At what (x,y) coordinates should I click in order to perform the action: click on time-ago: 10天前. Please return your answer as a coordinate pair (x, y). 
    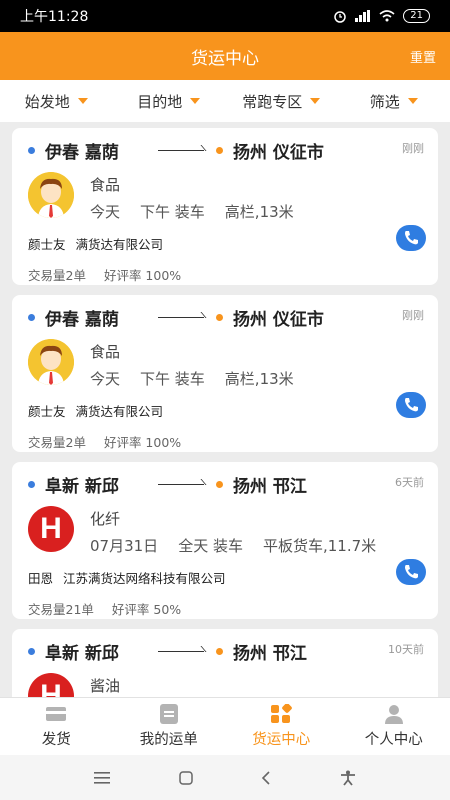
    Looking at the image, I should click on (406, 649).